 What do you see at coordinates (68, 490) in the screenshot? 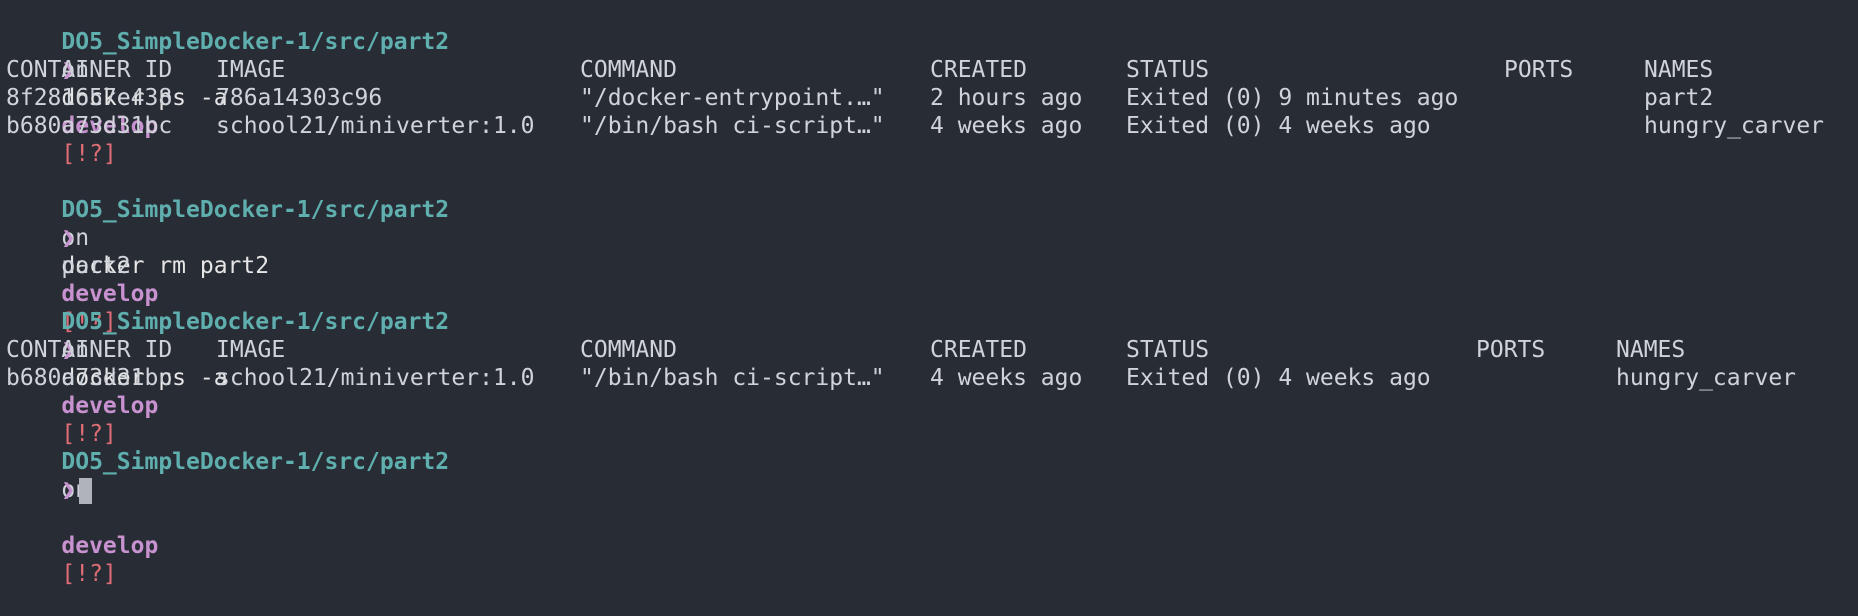
I see `prompt-chevron-icon: ❯` at bounding box center [68, 490].